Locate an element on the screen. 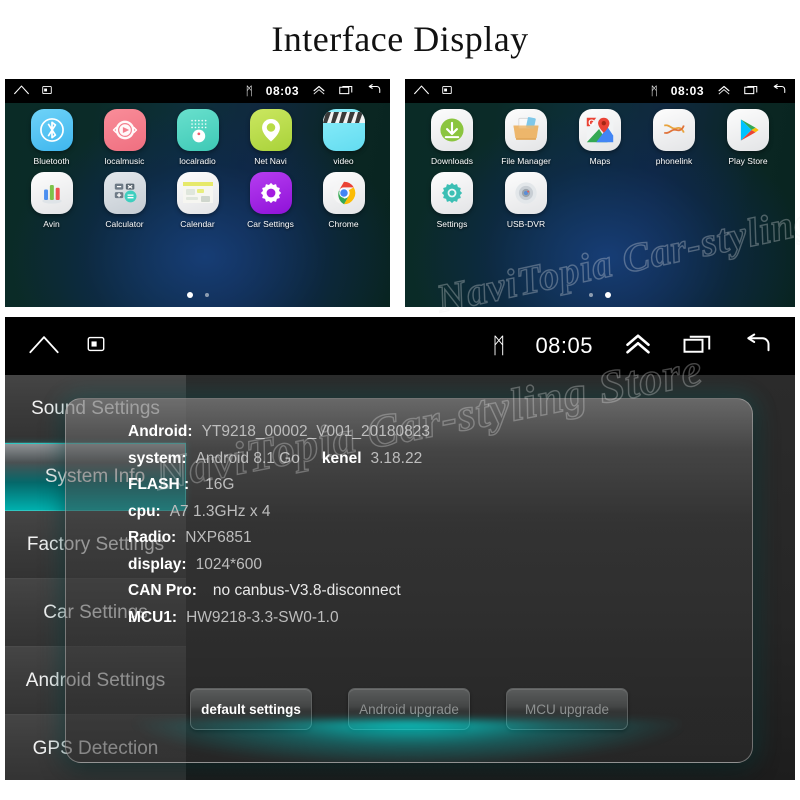 The image size is (800, 800). app-localmusic: localmusic is located at coordinates (124, 137).